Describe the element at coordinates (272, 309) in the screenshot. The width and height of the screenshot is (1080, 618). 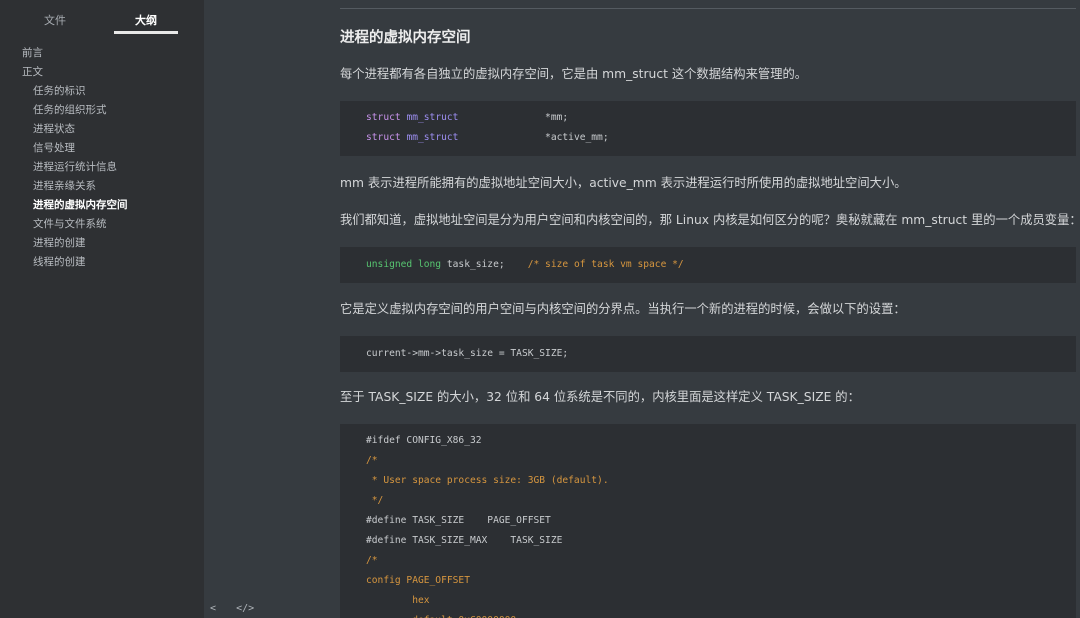
I see `editor-gutter` at that location.